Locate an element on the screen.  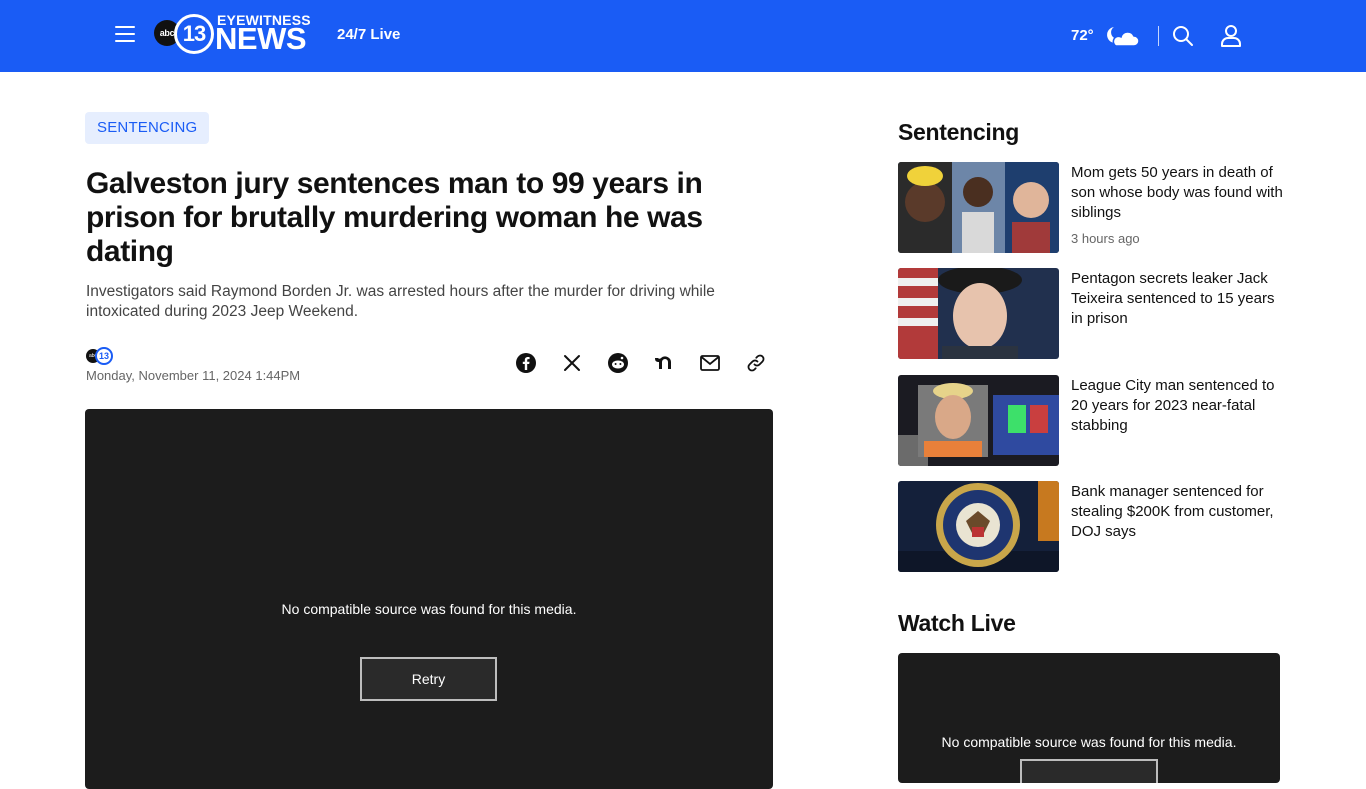
x-icon is located at coordinates (572, 363).